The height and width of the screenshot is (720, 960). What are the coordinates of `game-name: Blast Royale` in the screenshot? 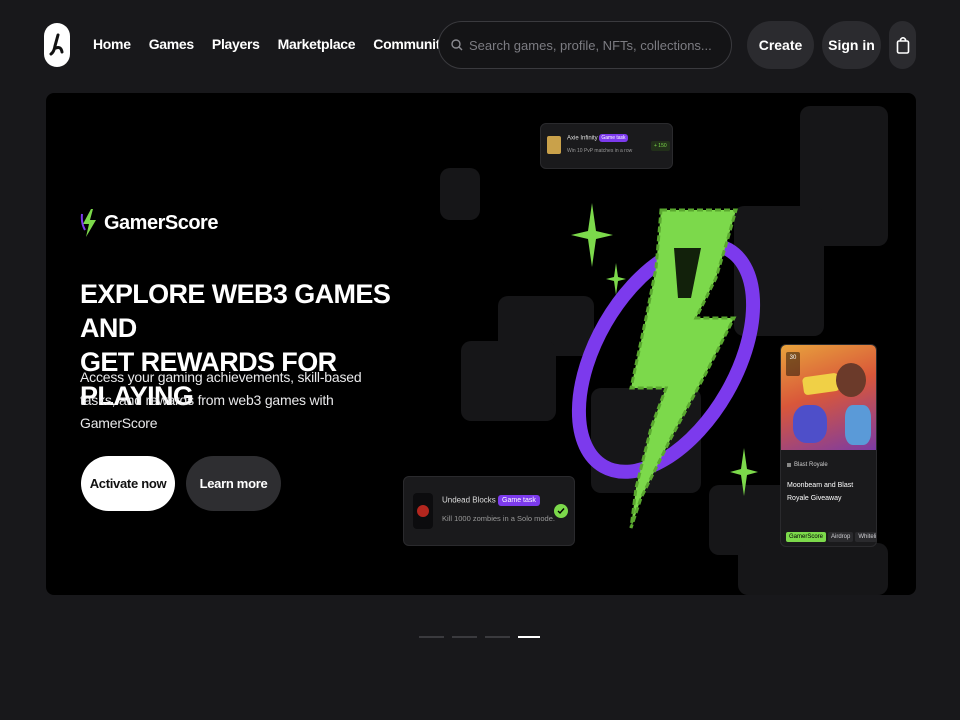 It's located at (811, 465).